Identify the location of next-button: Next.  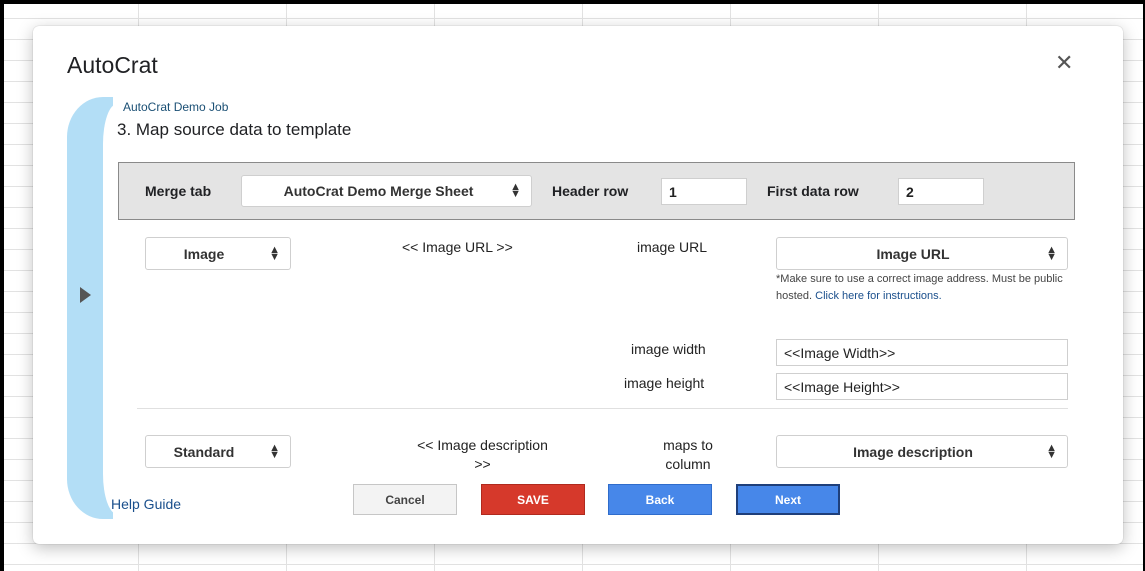
(788, 499).